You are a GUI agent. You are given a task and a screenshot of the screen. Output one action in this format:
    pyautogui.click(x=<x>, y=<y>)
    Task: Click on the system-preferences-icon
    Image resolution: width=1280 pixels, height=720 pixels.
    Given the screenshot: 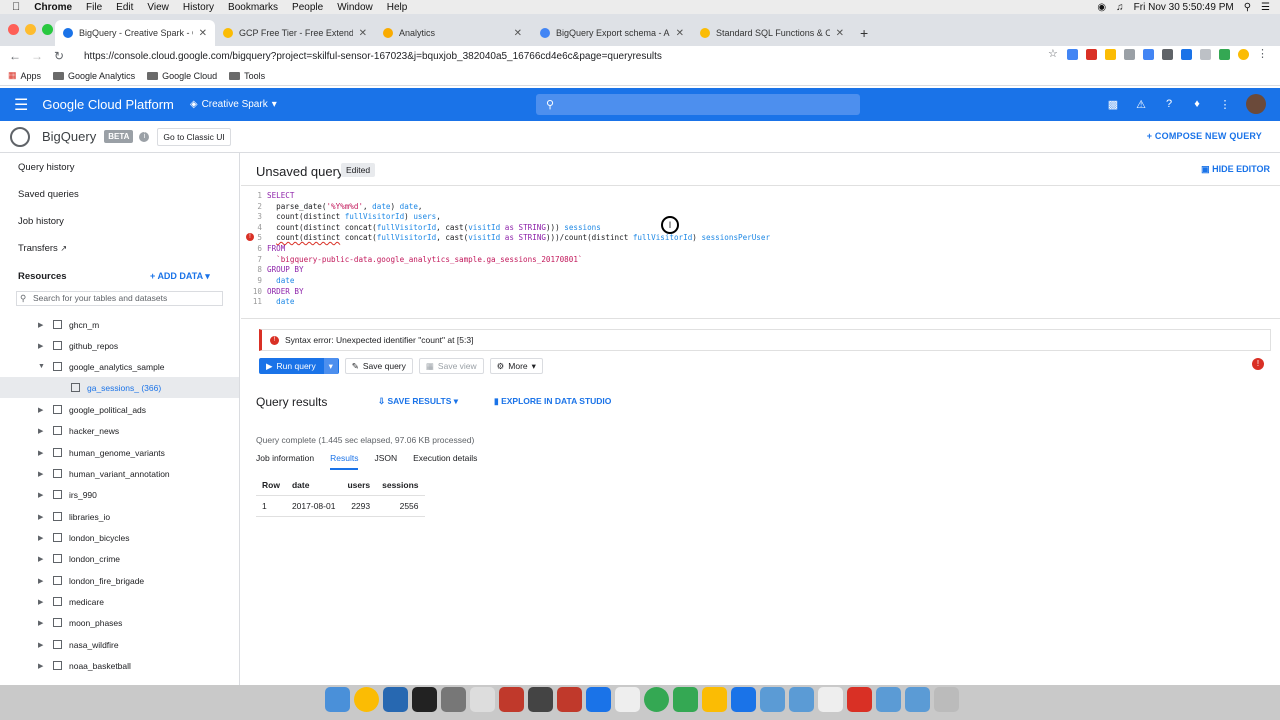 What is the action you would take?
    pyautogui.click(x=453, y=699)
    